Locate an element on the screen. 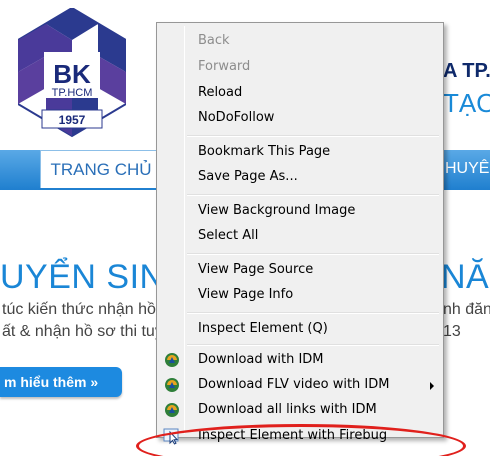 Image resolution: width=490 pixels, height=456 pixels. menu-item-view-page-source: View Page Source is located at coordinates (300, 270).